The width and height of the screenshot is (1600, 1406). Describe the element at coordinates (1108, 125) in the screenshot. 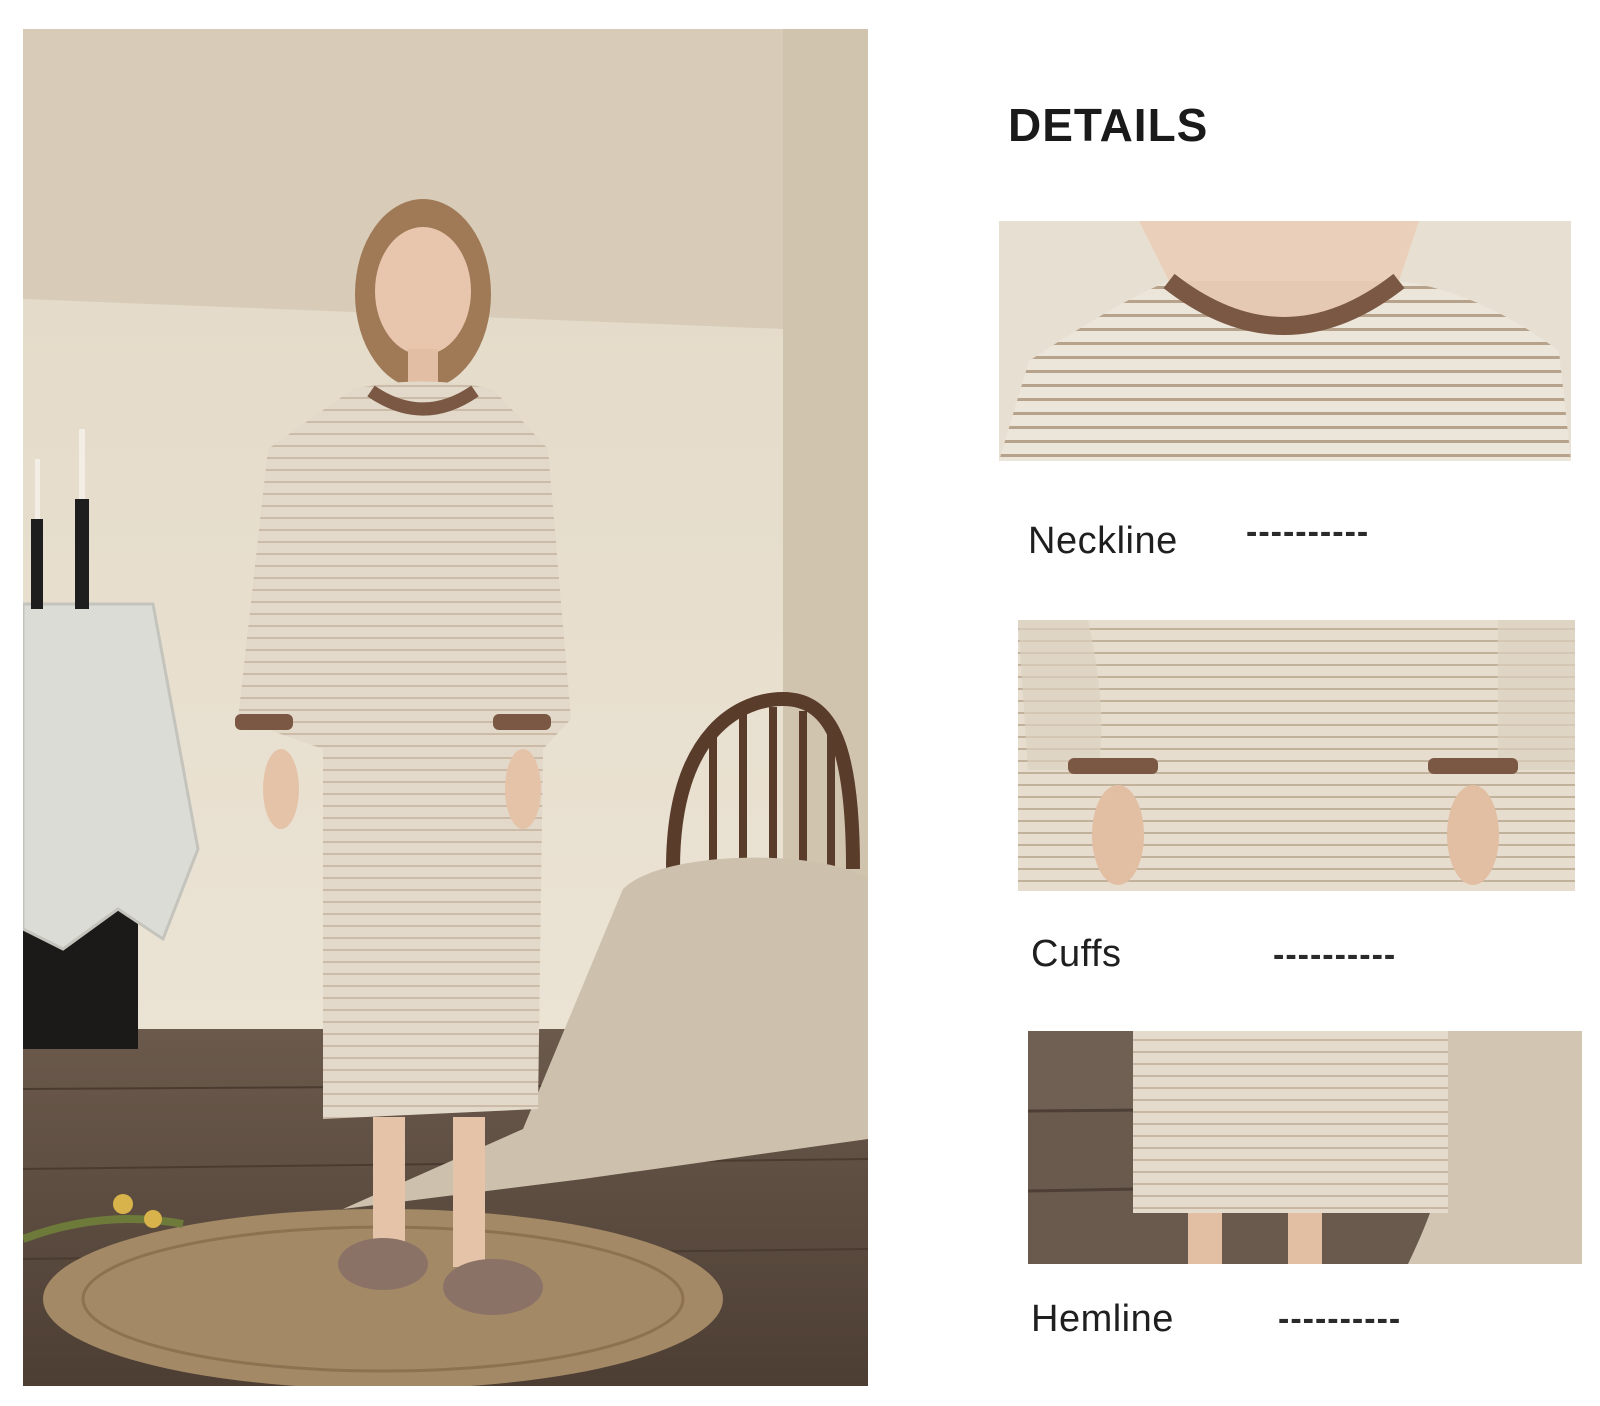

I see `details-heading: DETAILS` at that location.